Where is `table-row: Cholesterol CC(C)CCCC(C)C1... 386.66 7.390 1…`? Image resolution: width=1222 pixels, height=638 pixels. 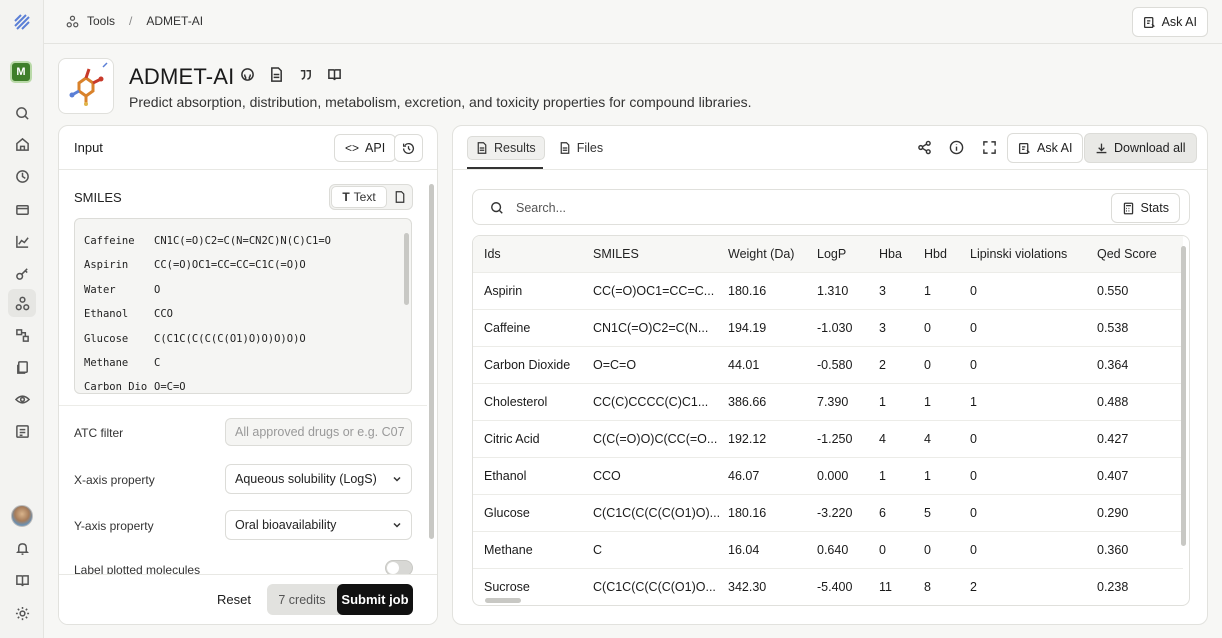
table-row: Cholesterol CC(C)CCCC(C)C1... 386.66 7.390 1… is located at coordinates (828, 402).